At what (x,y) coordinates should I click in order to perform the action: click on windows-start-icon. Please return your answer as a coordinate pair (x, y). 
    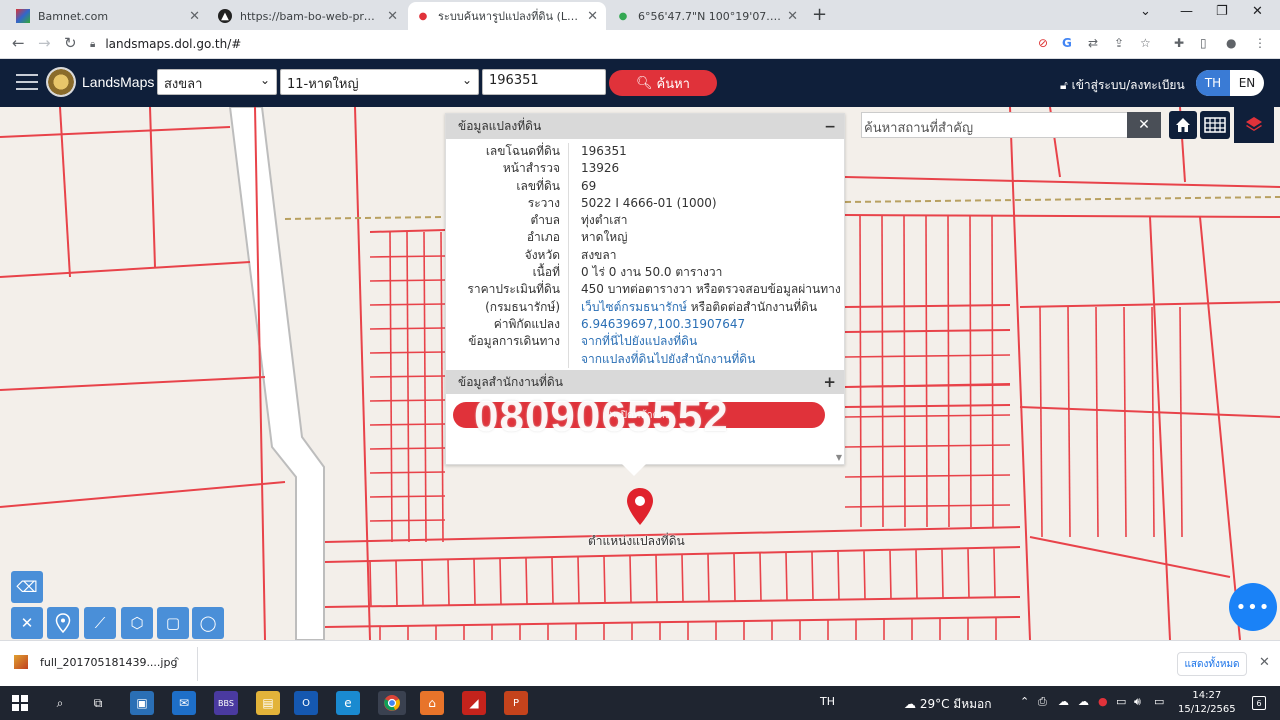
    Looking at the image, I should click on (20, 703).